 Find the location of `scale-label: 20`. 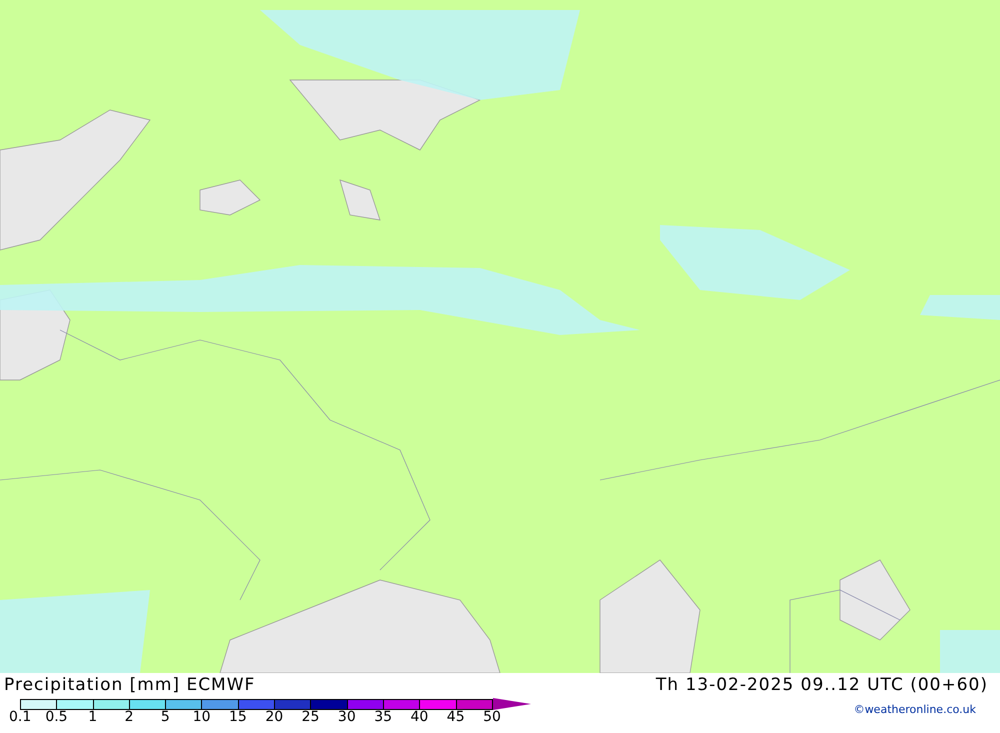

scale-label: 20 is located at coordinates (274, 717).